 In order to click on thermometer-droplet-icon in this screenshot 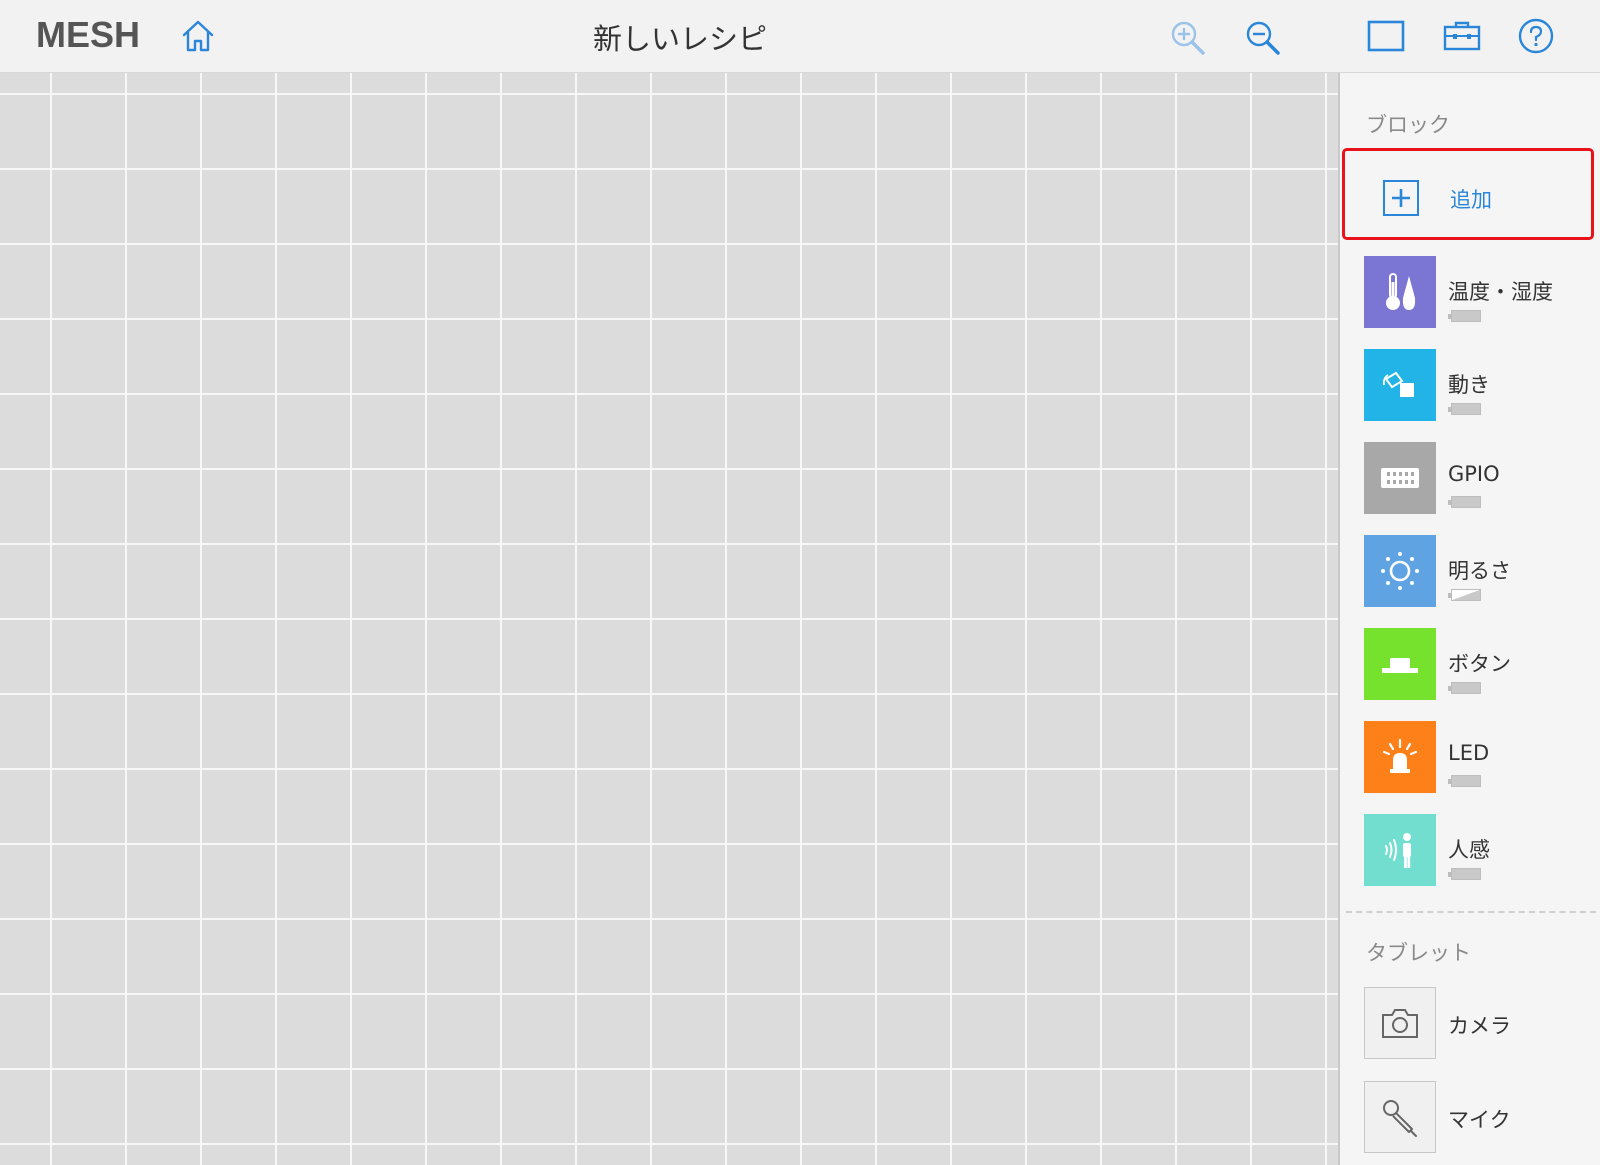, I will do `click(1400, 292)`.